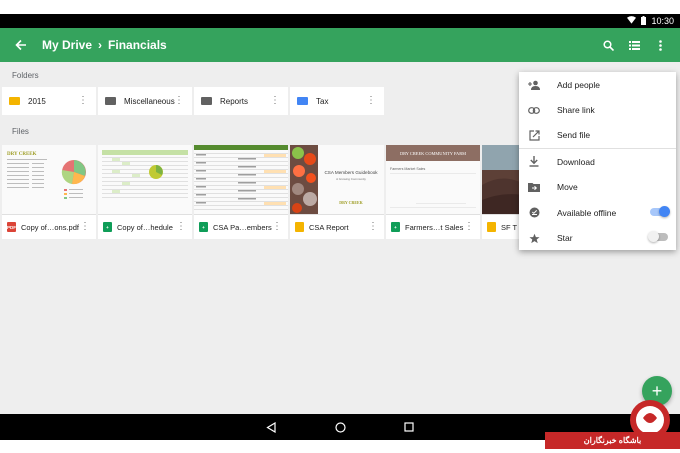  Describe the element at coordinates (49, 180) in the screenshot. I see `file-thumbnail: DRY CREEK` at that location.